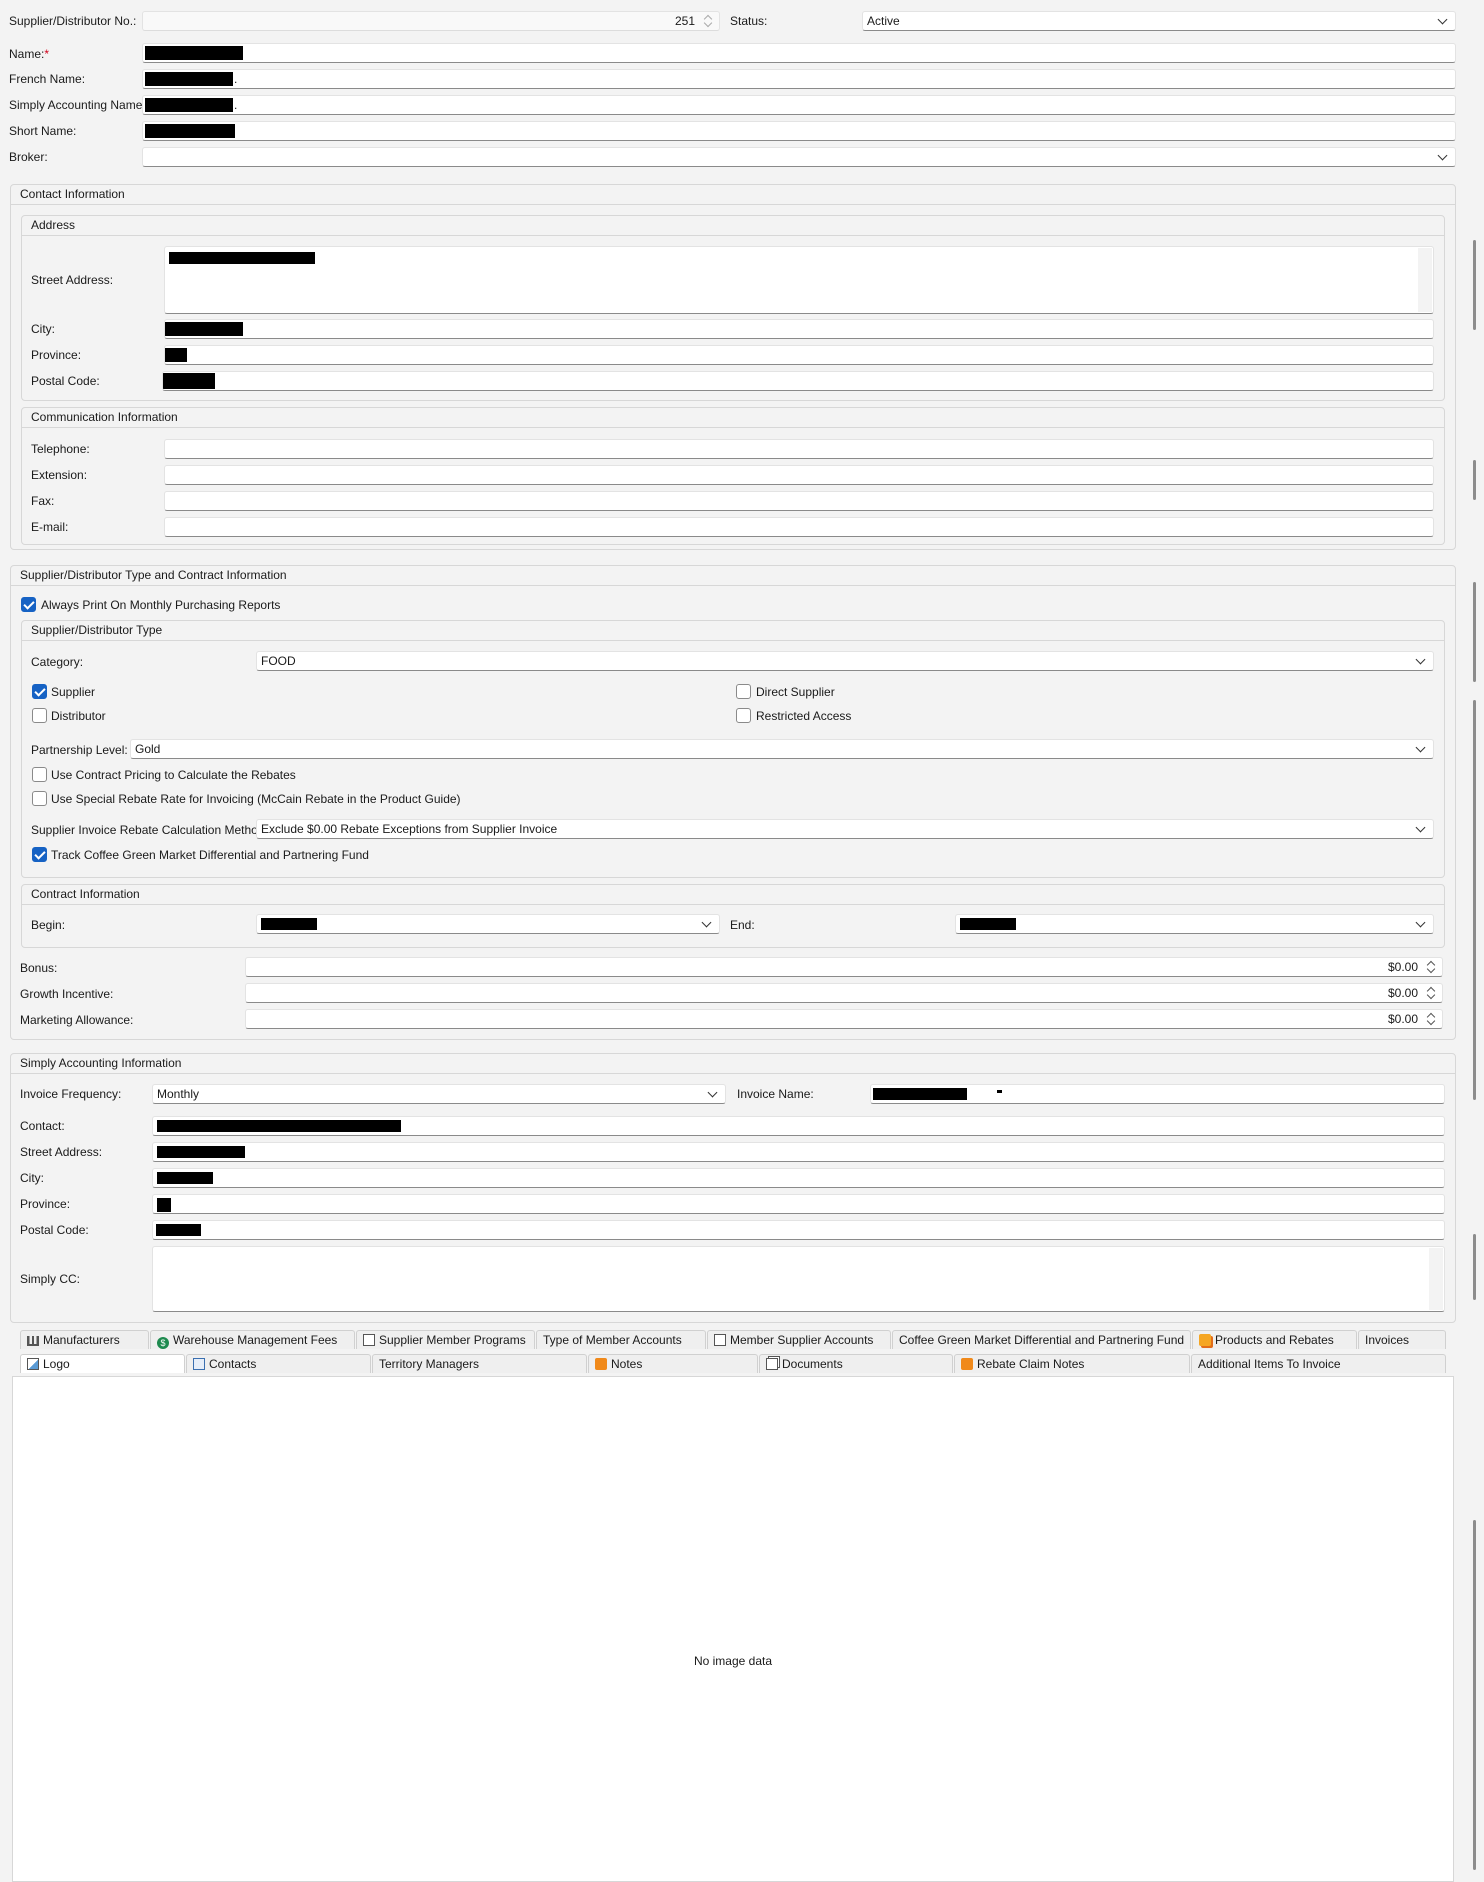 Image resolution: width=1484 pixels, height=1882 pixels. Describe the element at coordinates (775, 1094) in the screenshot. I see `invoice-name-label: Invoice Name:` at that location.